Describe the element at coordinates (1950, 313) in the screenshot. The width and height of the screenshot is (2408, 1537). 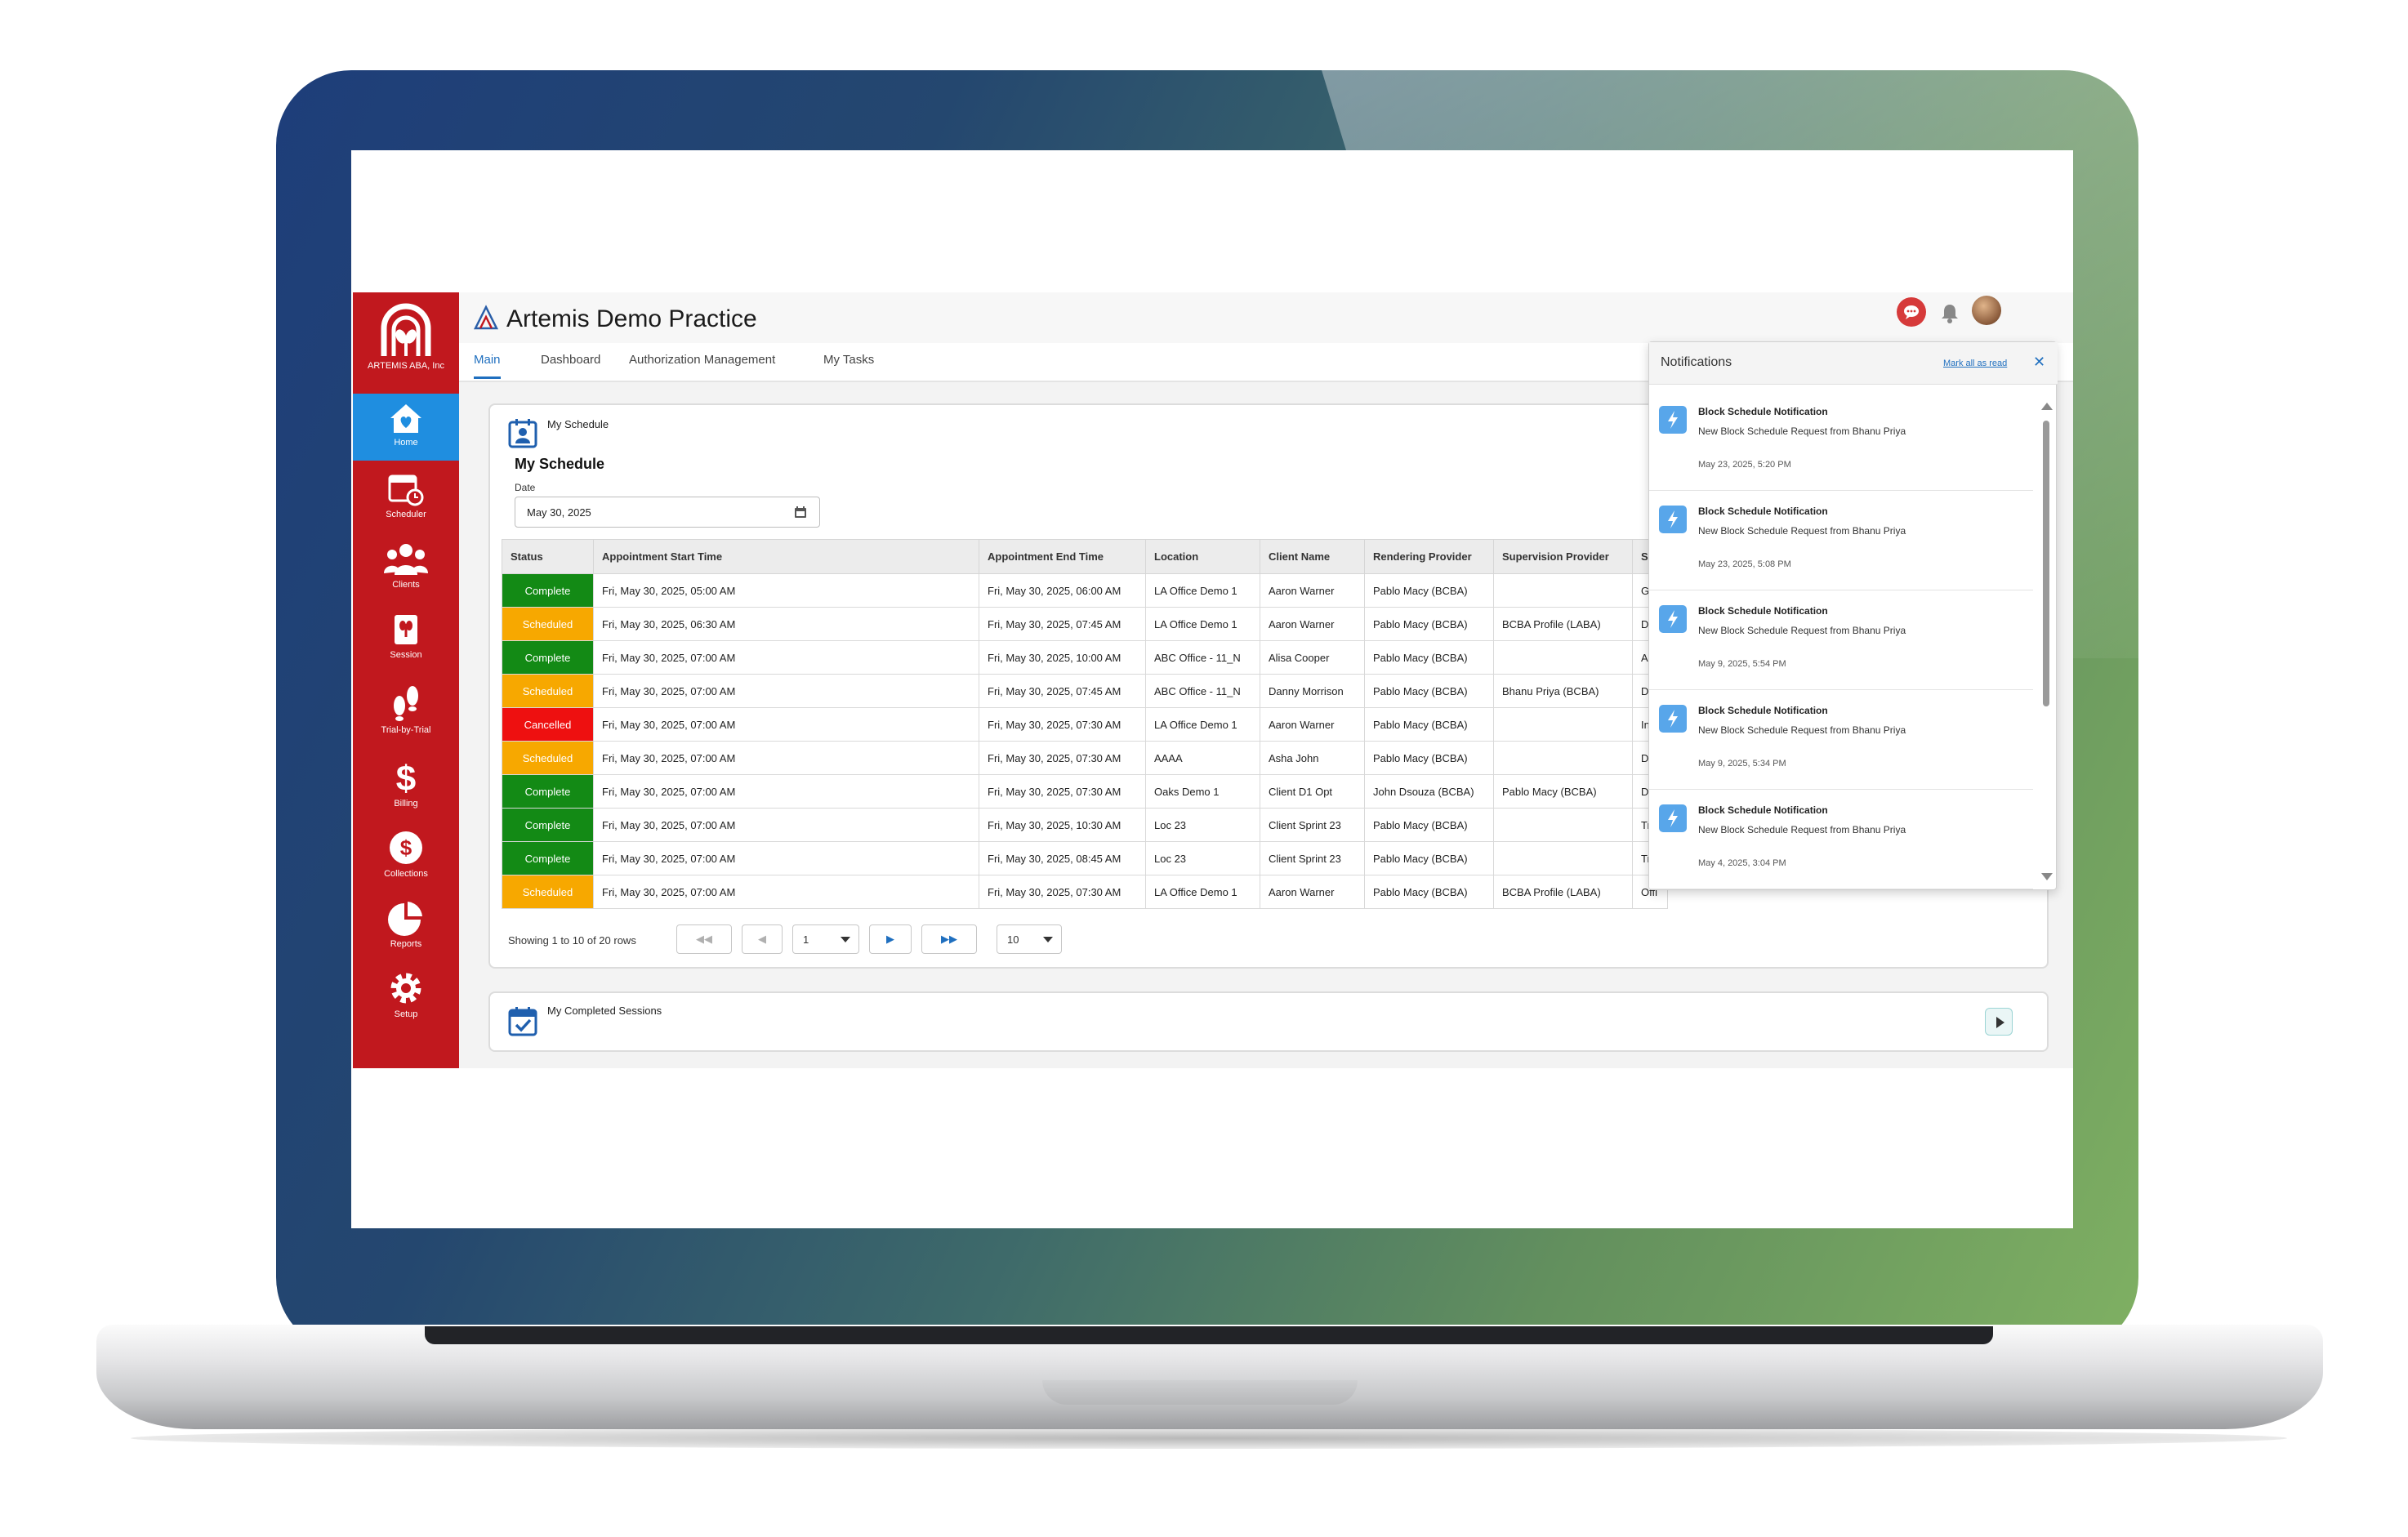
I see `bell-icon` at that location.